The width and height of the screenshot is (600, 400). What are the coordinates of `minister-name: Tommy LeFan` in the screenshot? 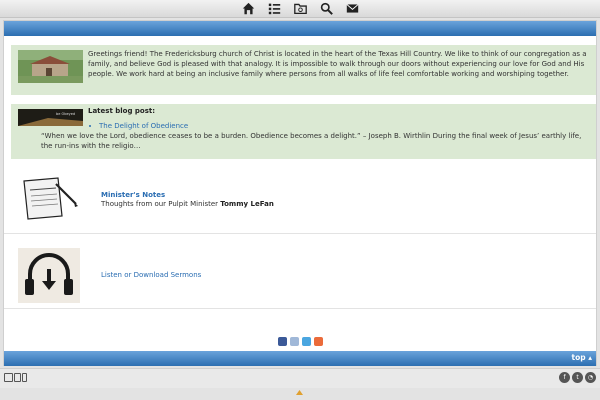 It's located at (247, 204).